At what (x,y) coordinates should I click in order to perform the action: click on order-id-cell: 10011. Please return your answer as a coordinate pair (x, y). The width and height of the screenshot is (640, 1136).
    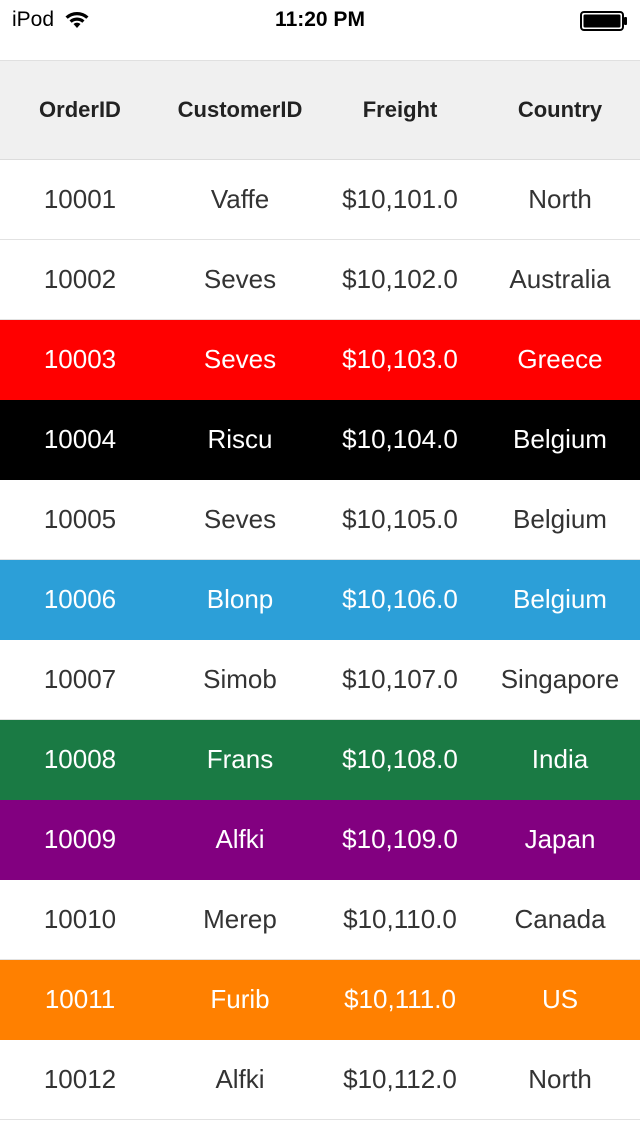
    Looking at the image, I should click on (80, 999).